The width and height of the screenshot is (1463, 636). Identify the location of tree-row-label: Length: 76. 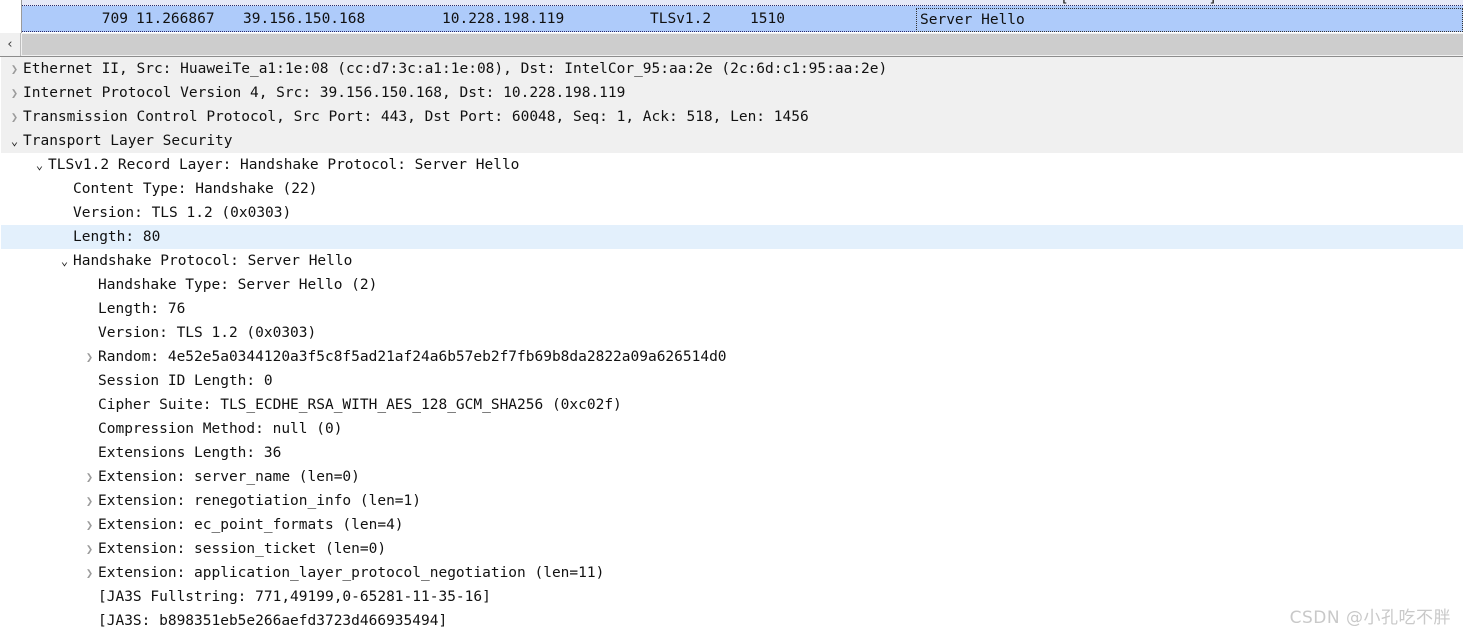
(142, 309).